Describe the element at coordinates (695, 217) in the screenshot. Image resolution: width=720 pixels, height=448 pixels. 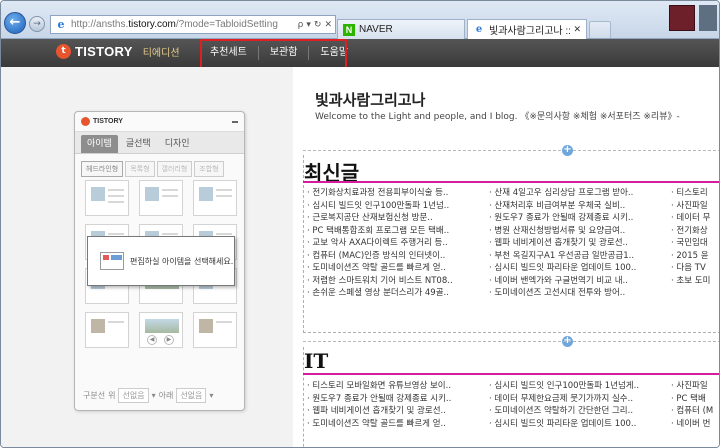
I see `post-link: · 데이터 무` at that location.